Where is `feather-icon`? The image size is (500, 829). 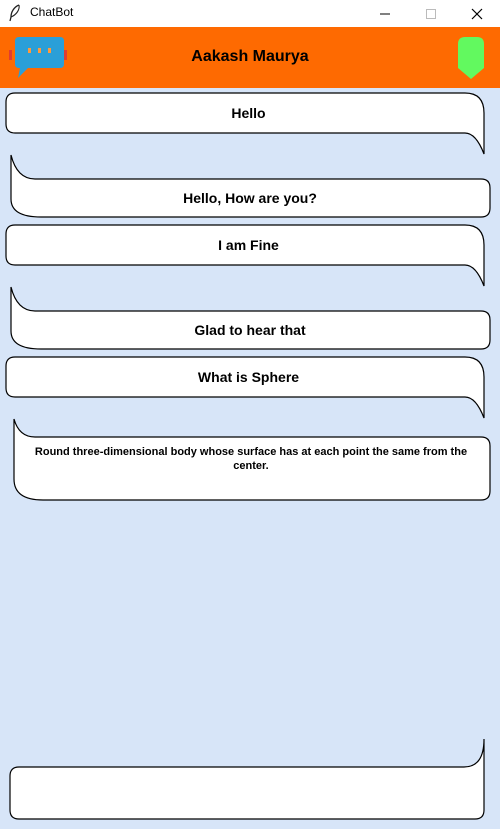
feather-icon is located at coordinates (14, 13).